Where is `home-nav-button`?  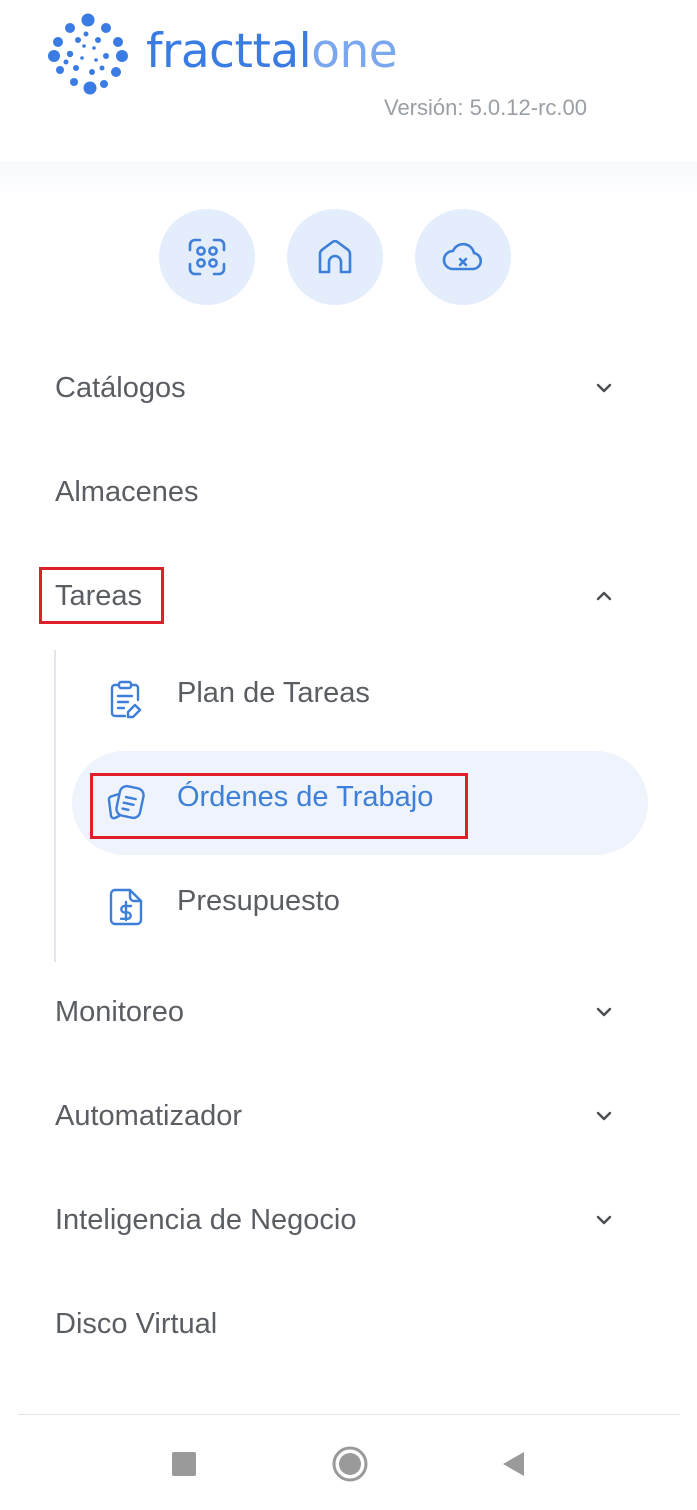 home-nav-button is located at coordinates (350, 1464).